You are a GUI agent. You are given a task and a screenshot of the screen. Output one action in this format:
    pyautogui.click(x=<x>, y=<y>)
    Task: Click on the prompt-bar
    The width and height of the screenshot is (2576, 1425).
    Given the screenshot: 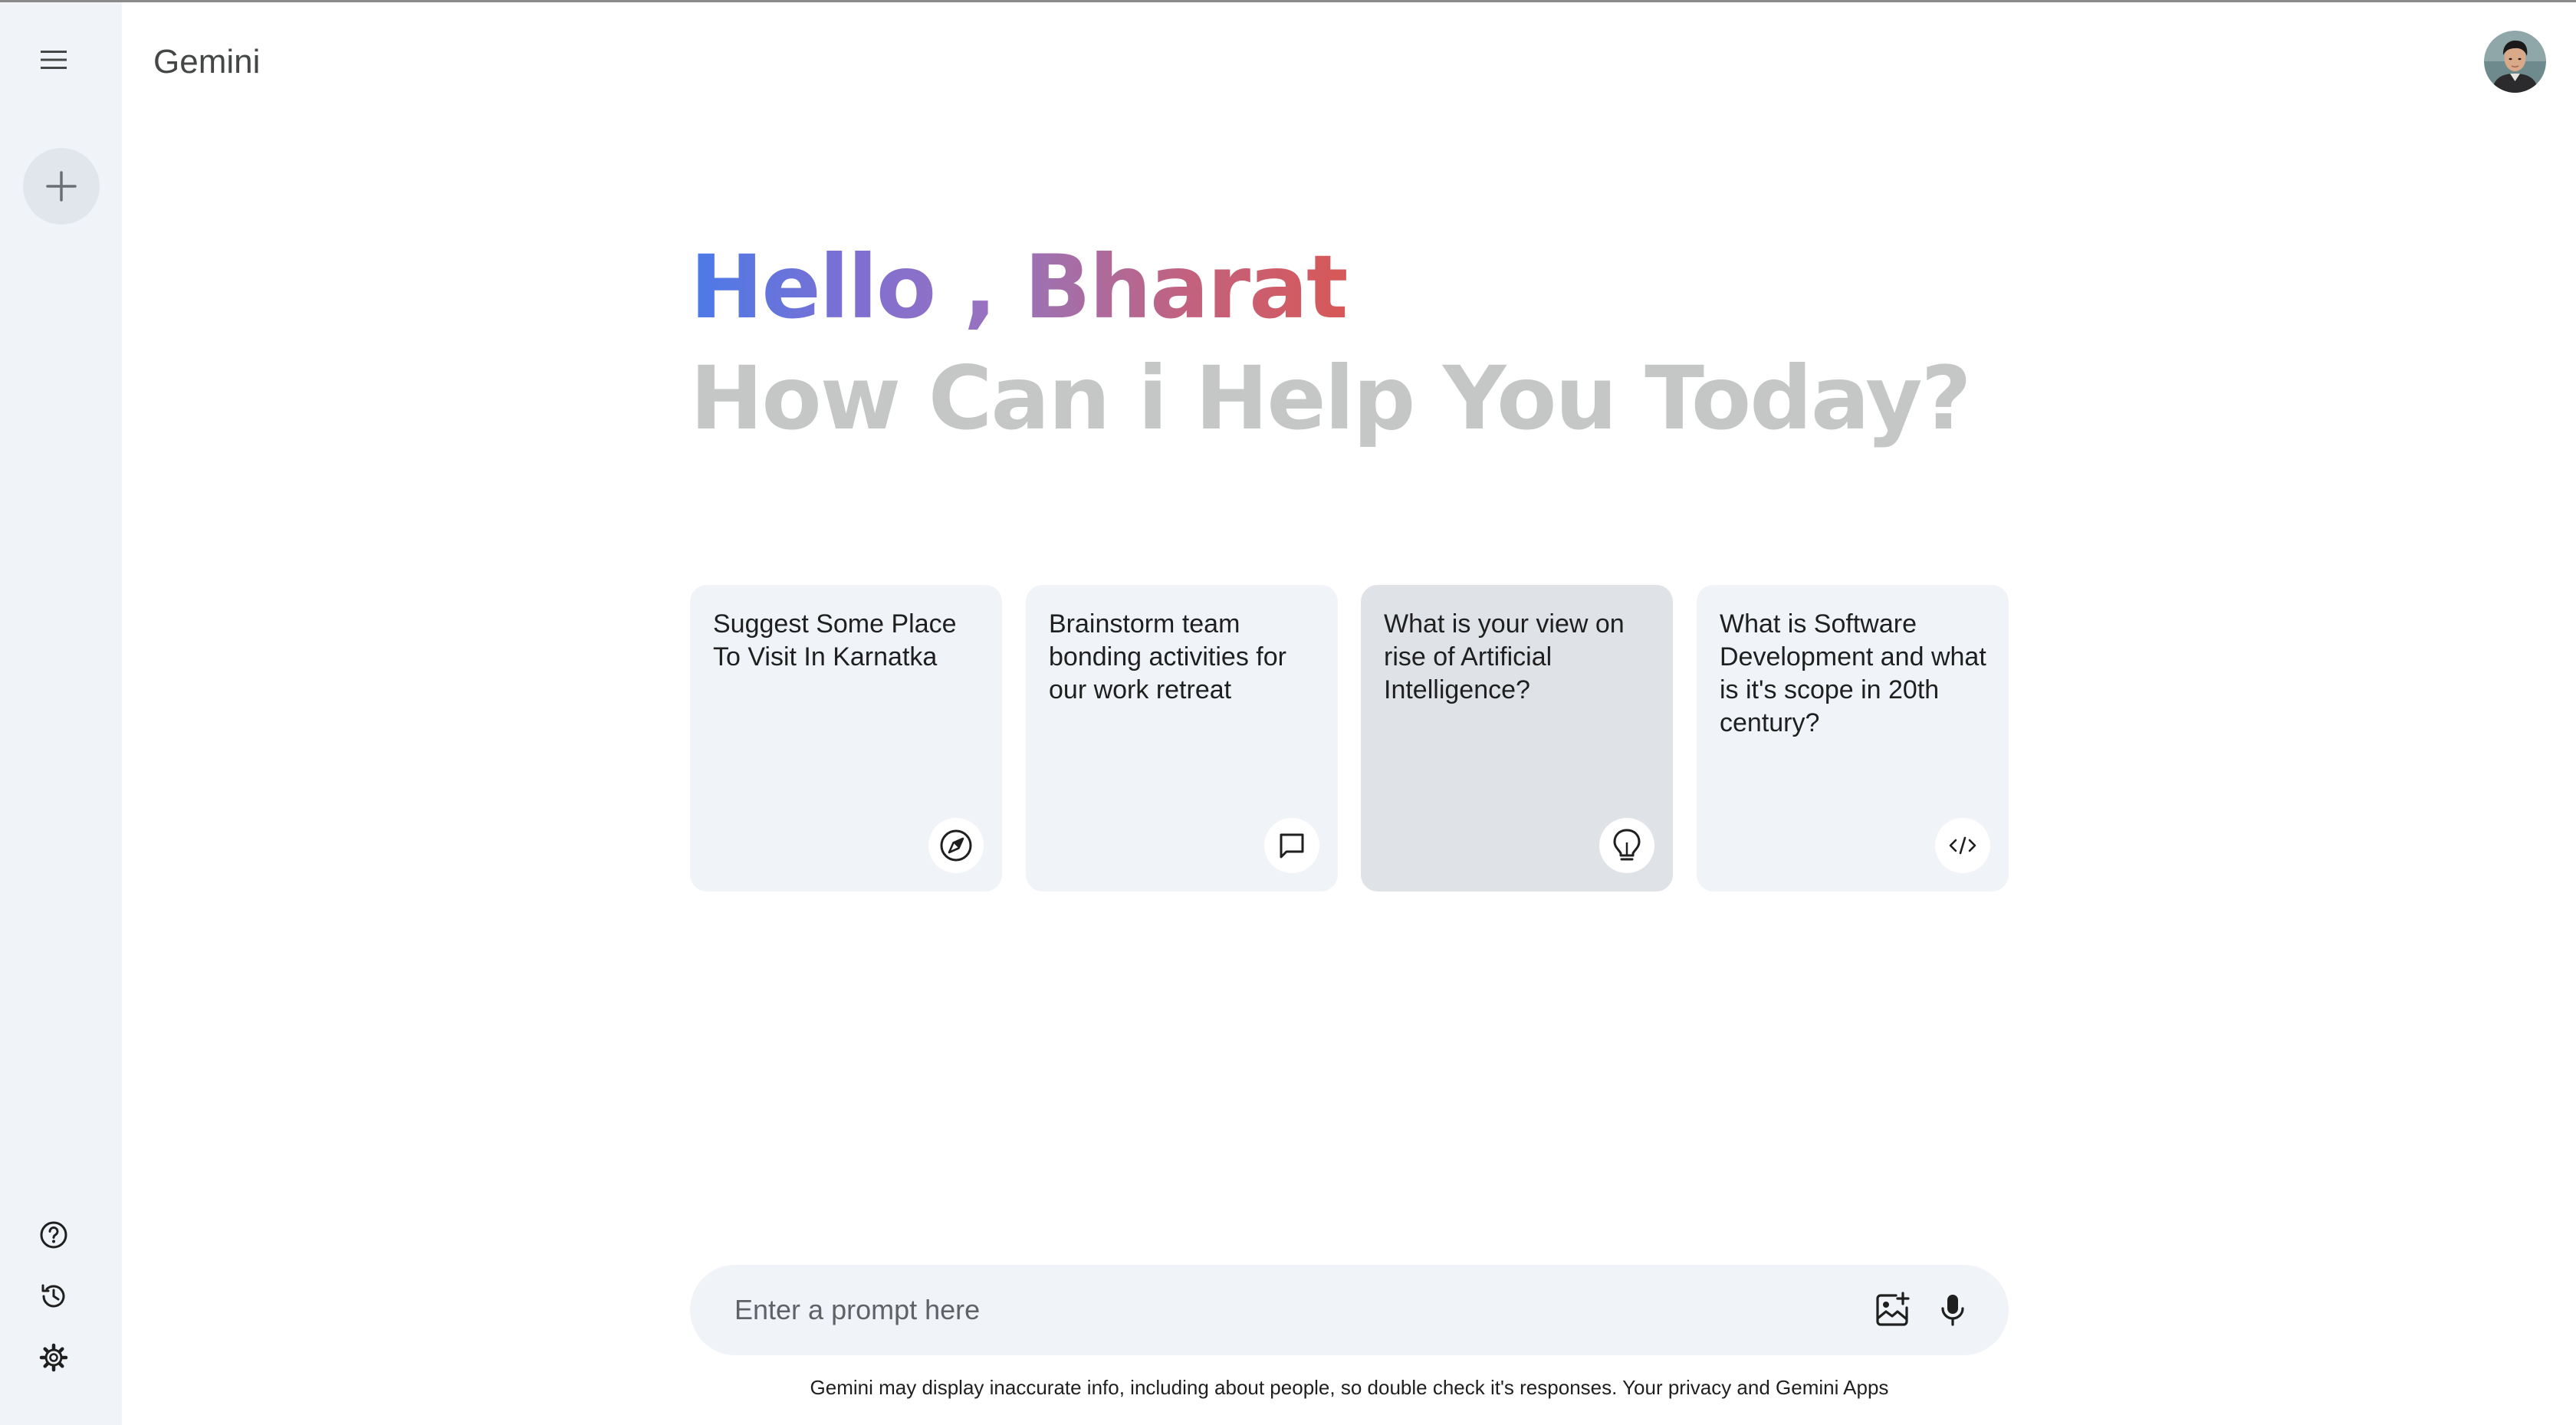 What is the action you would take?
    pyautogui.click(x=1349, y=1310)
    